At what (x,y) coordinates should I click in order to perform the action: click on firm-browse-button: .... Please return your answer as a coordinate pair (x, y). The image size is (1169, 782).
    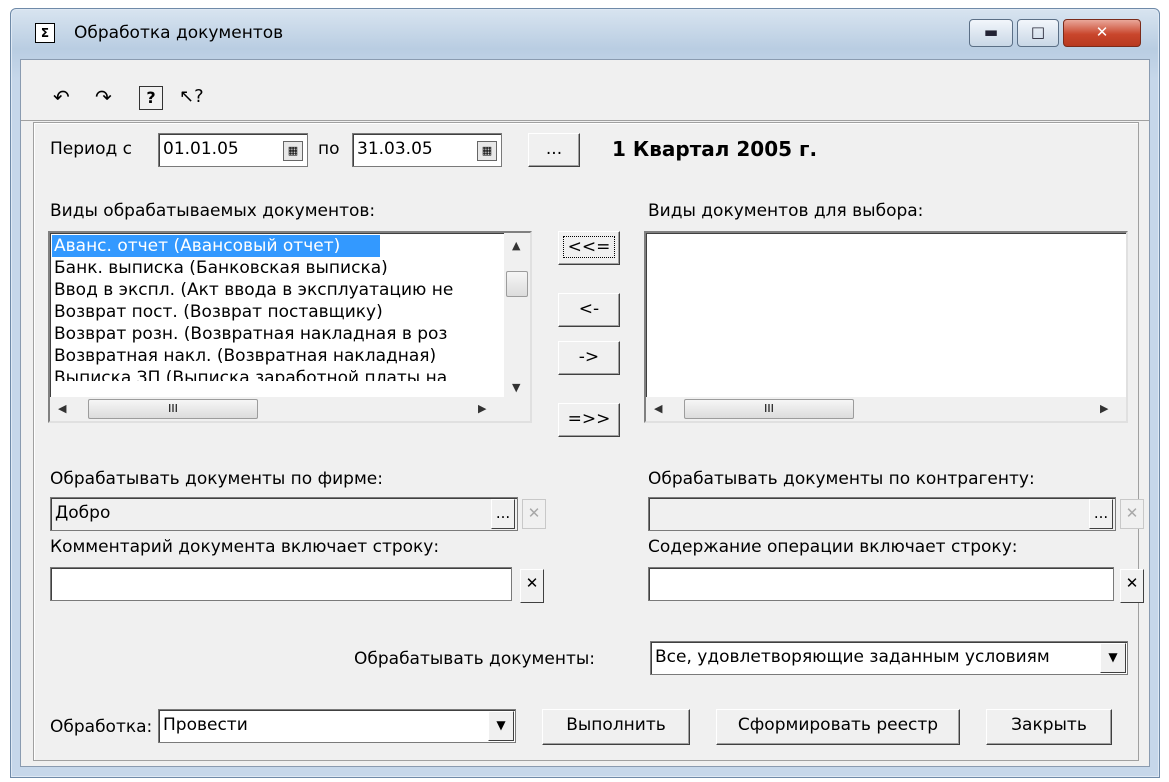
    Looking at the image, I should click on (503, 514).